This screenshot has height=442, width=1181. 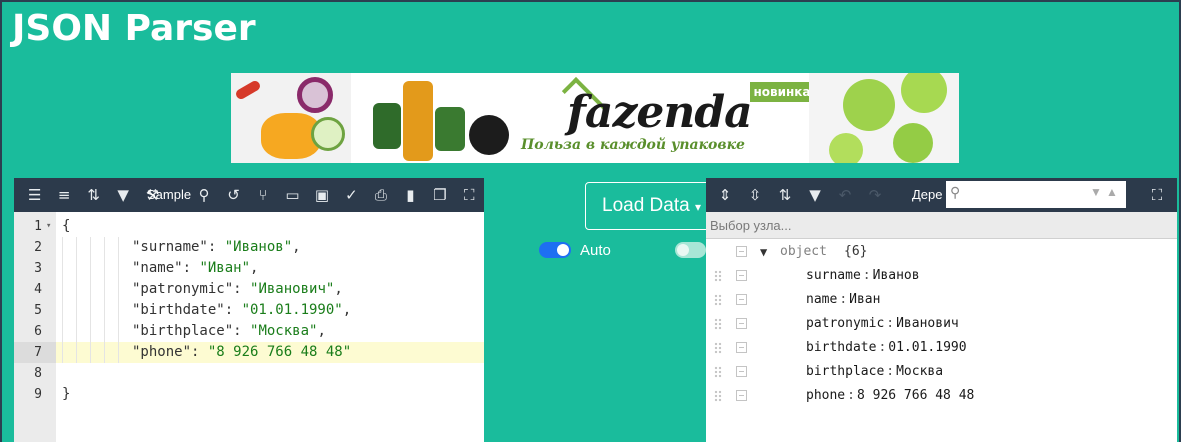 What do you see at coordinates (821, 299) in the screenshot?
I see `field-key: name` at bounding box center [821, 299].